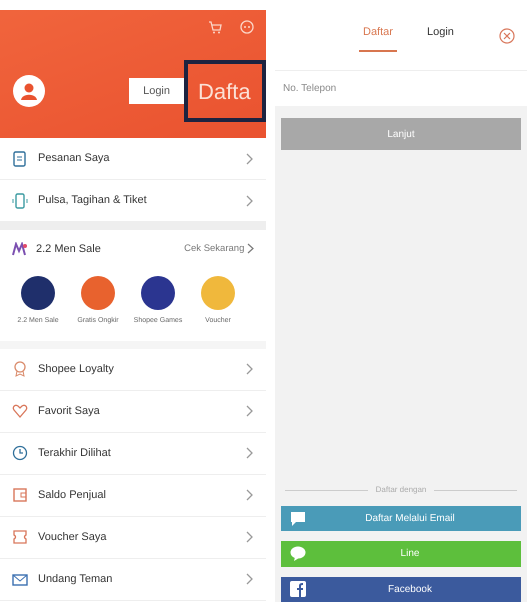 This screenshot has width=527, height=602. Describe the element at coordinates (219, 249) in the screenshot. I see `promo-link: Cek Sekarang` at that location.